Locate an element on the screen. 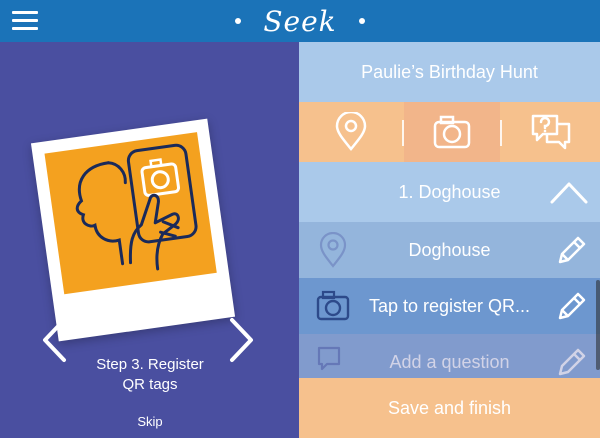 This screenshot has height=438, width=600. brand-dot-right is located at coordinates (361, 21).